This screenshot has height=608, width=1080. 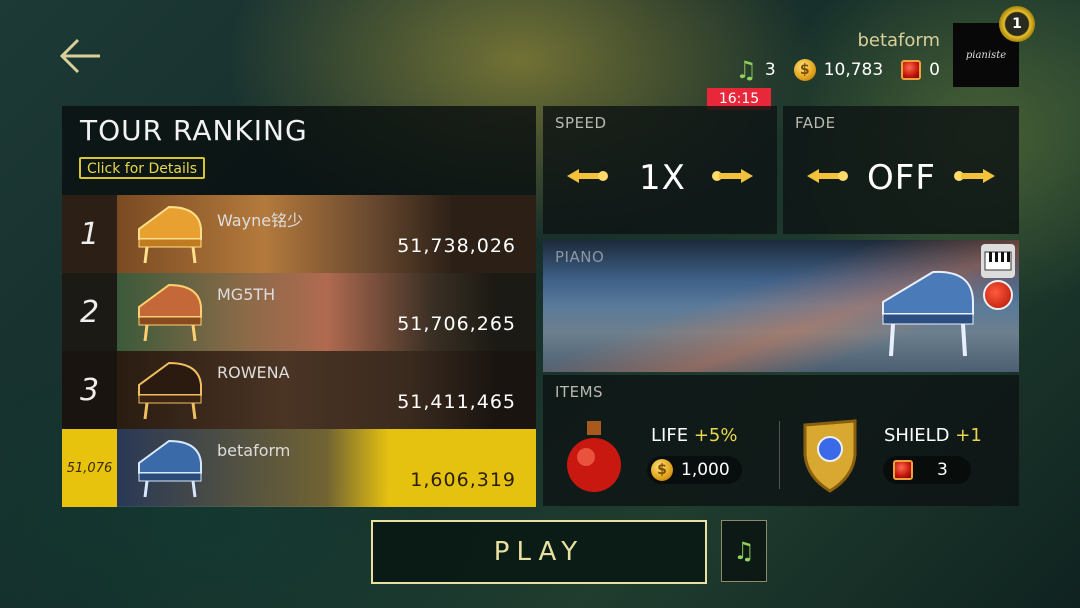 I want to click on fade-decrease-button, so click(x=828, y=176).